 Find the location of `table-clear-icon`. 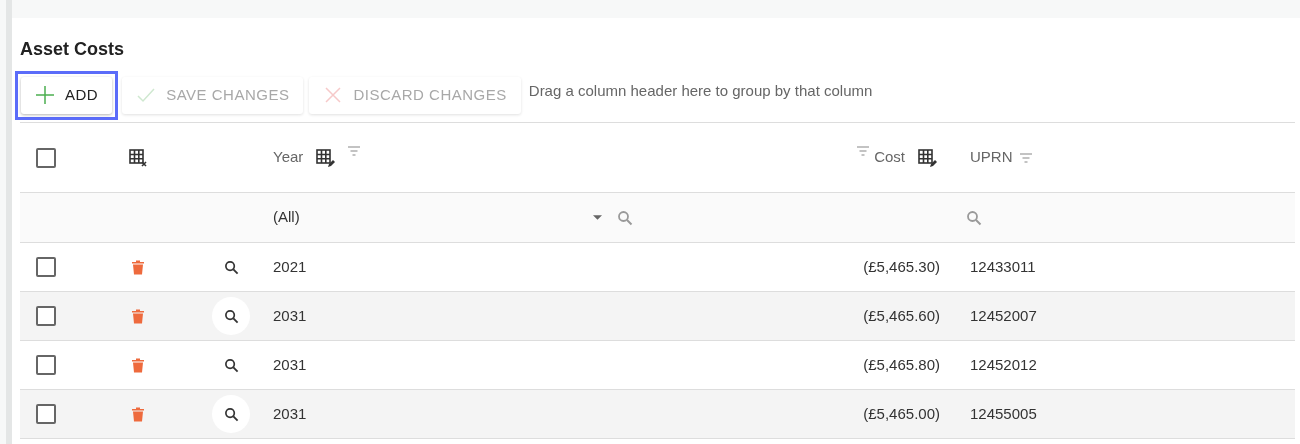

table-clear-icon is located at coordinates (137, 157).